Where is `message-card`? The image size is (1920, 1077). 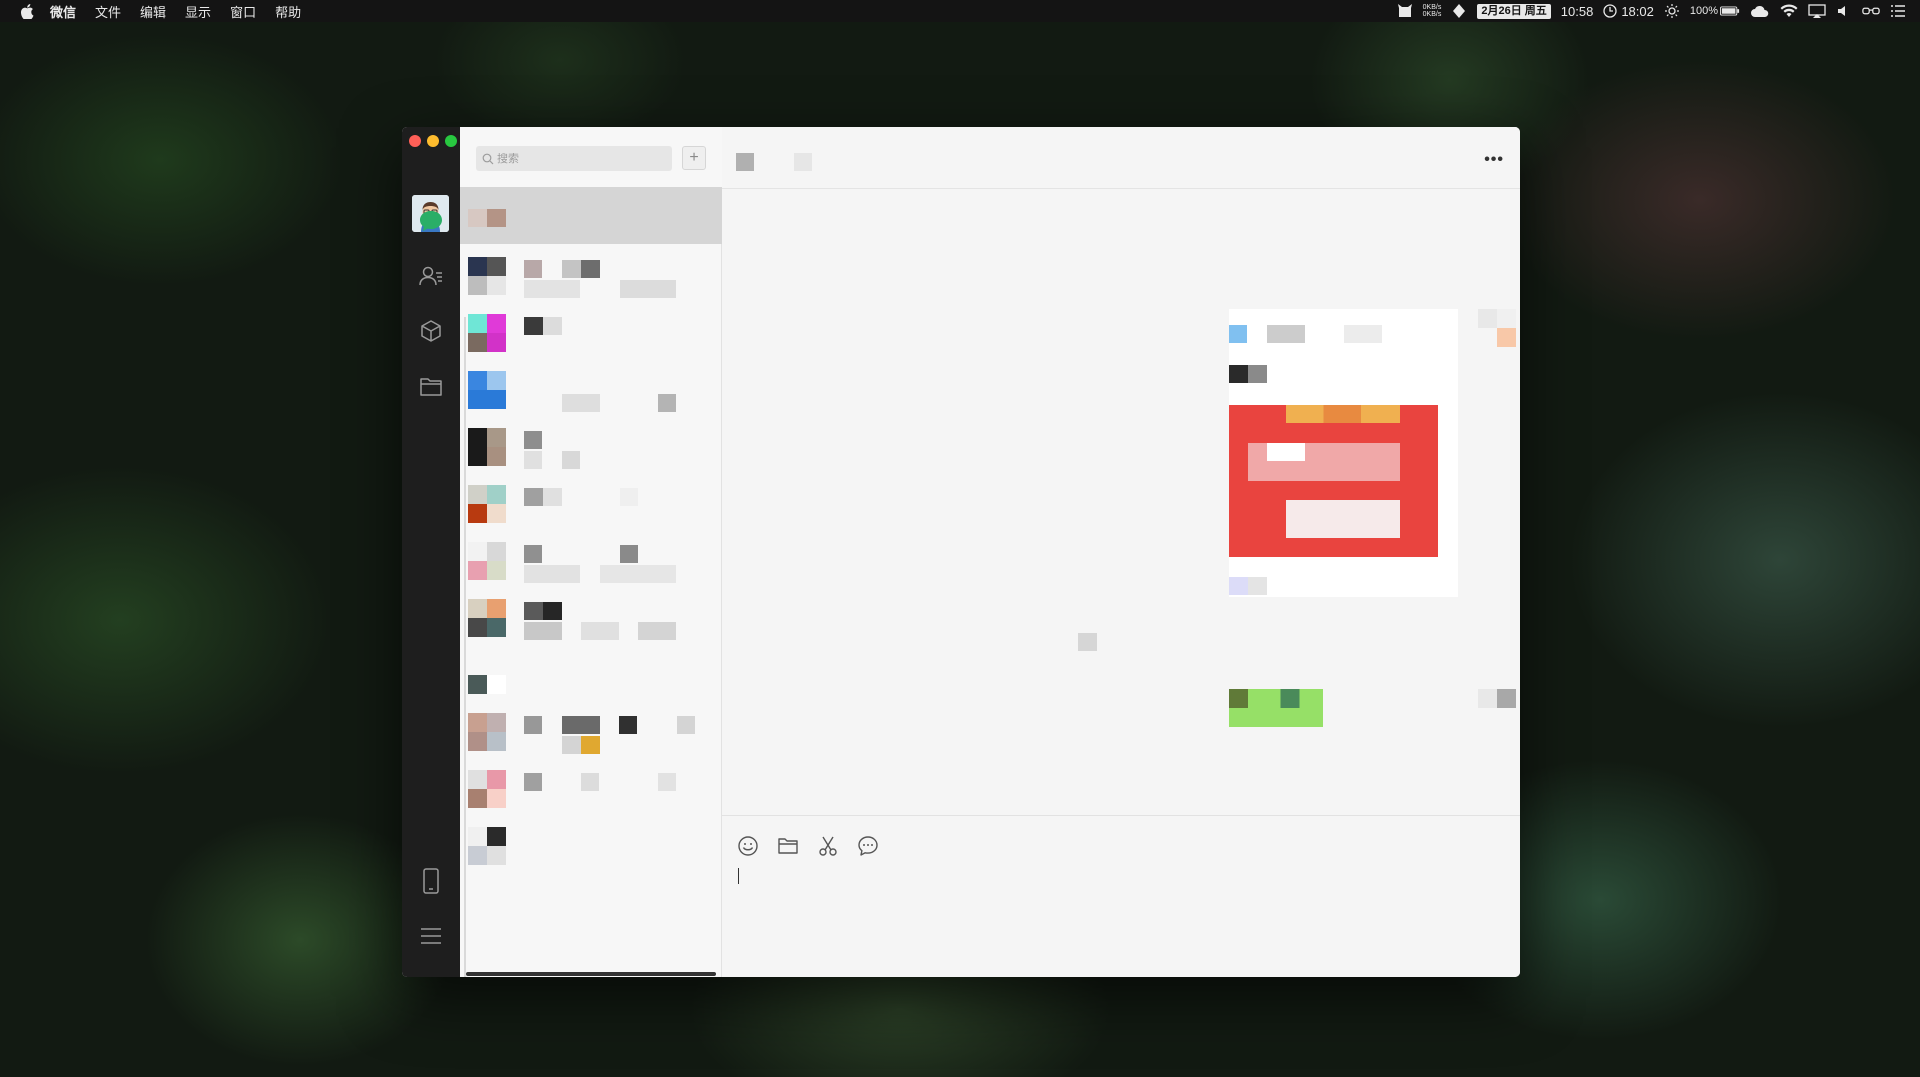
message-card is located at coordinates (1343, 453).